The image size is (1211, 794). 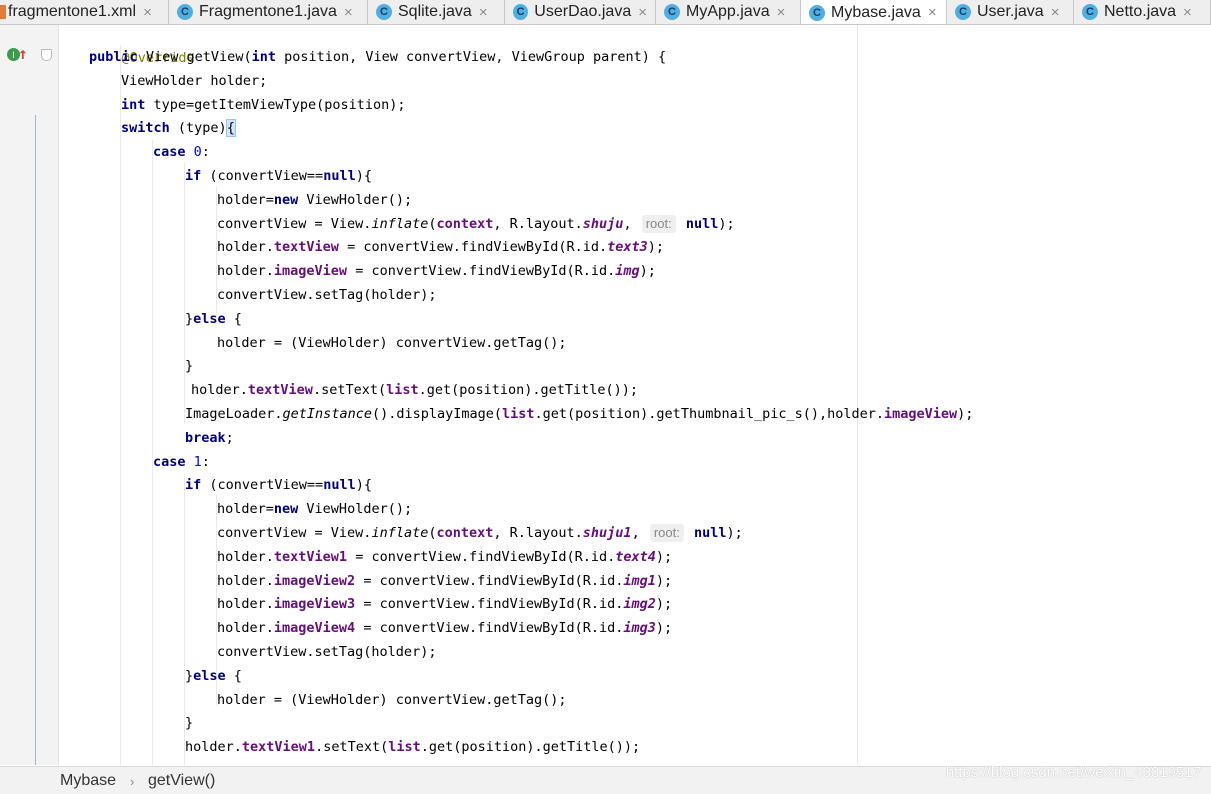 I want to click on tab-sqlite-java: C Sqlite.java ×, so click(x=436, y=12).